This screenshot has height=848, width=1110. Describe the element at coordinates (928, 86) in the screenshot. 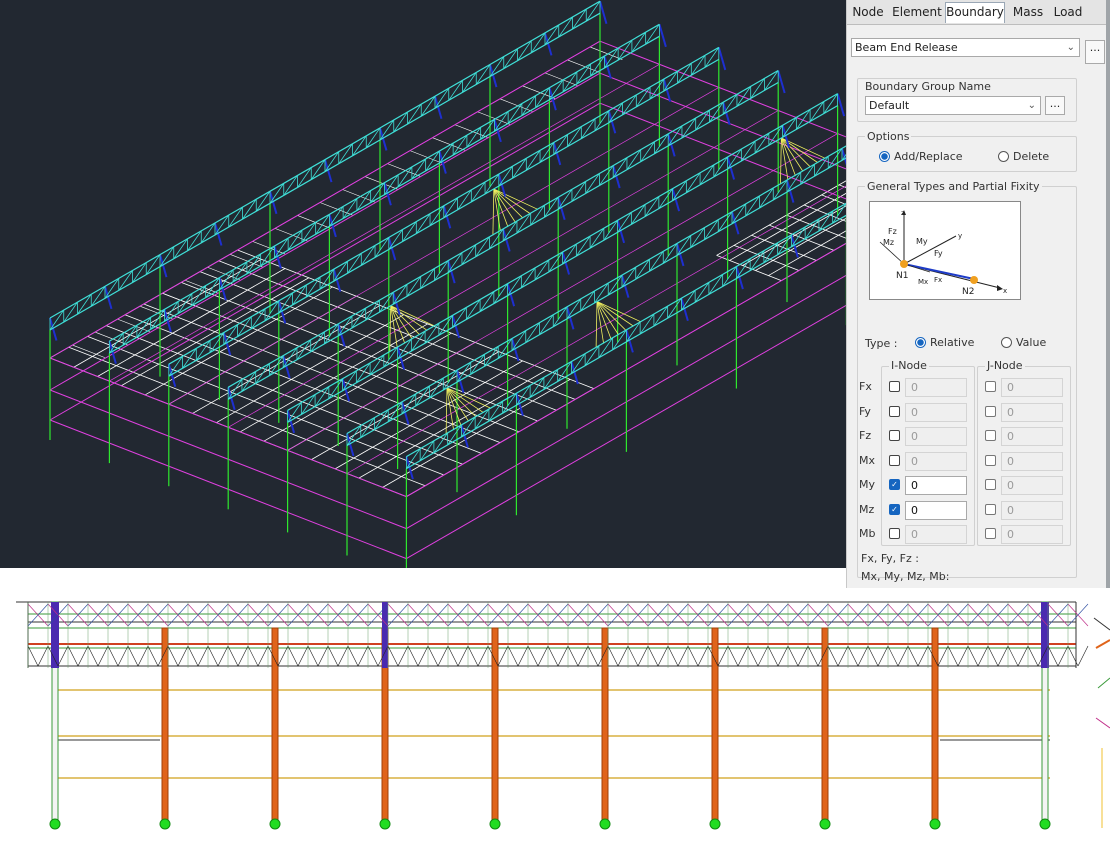

I see `boundary-group-label: Boundary Group Name` at that location.